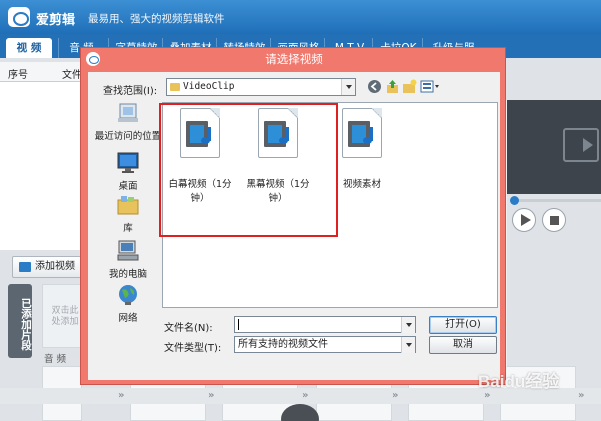 The width and height of the screenshot is (601, 421). What do you see at coordinates (300, 17) in the screenshot?
I see `app-titlebar: 爱剪辑 最易用、强大的视频剪辑软件` at bounding box center [300, 17].